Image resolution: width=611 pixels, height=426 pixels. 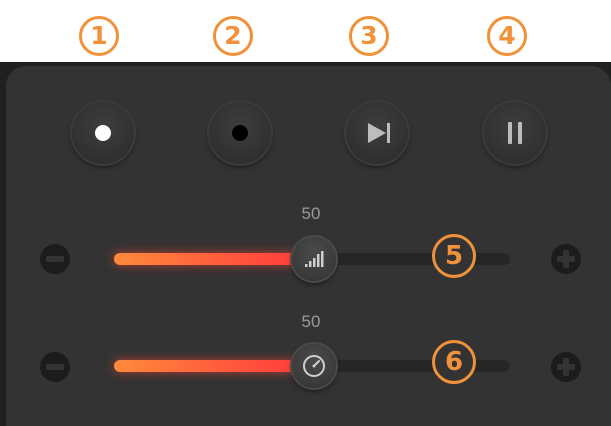 What do you see at coordinates (99, 36) in the screenshot?
I see `callout-1: 1` at bounding box center [99, 36].